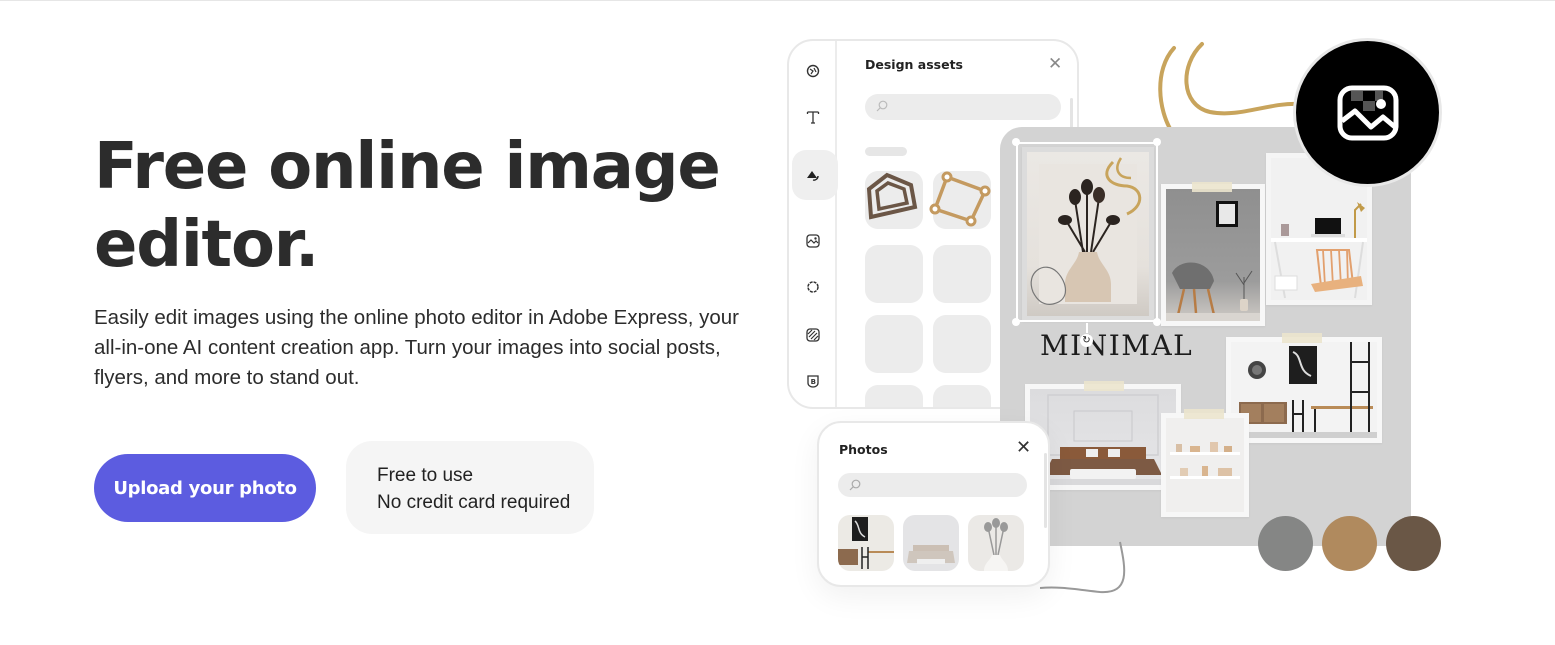  Describe the element at coordinates (866, 543) in the screenshot. I see `thumbnail-dining-room` at that location.